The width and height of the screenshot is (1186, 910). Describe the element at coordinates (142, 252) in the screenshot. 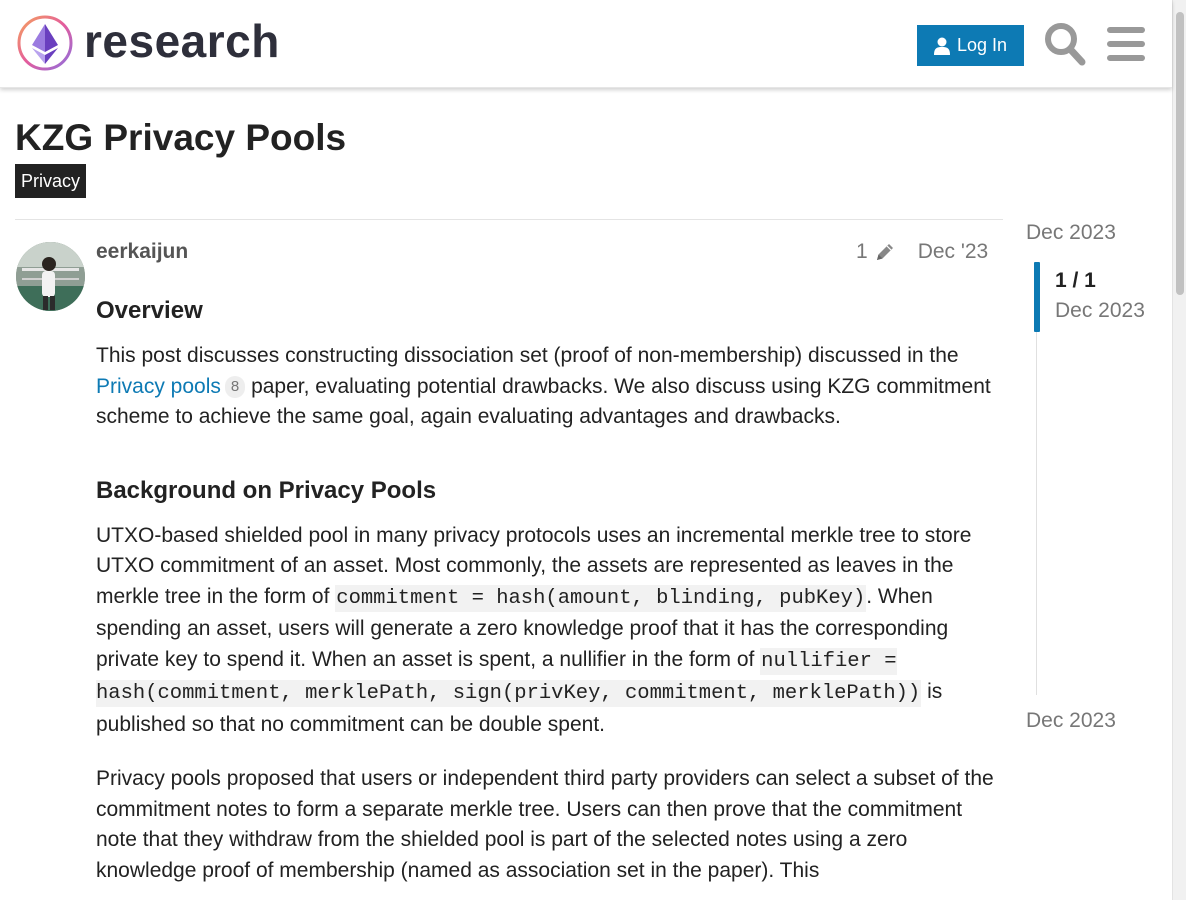

I see `post-username: eerkaijun` at that location.